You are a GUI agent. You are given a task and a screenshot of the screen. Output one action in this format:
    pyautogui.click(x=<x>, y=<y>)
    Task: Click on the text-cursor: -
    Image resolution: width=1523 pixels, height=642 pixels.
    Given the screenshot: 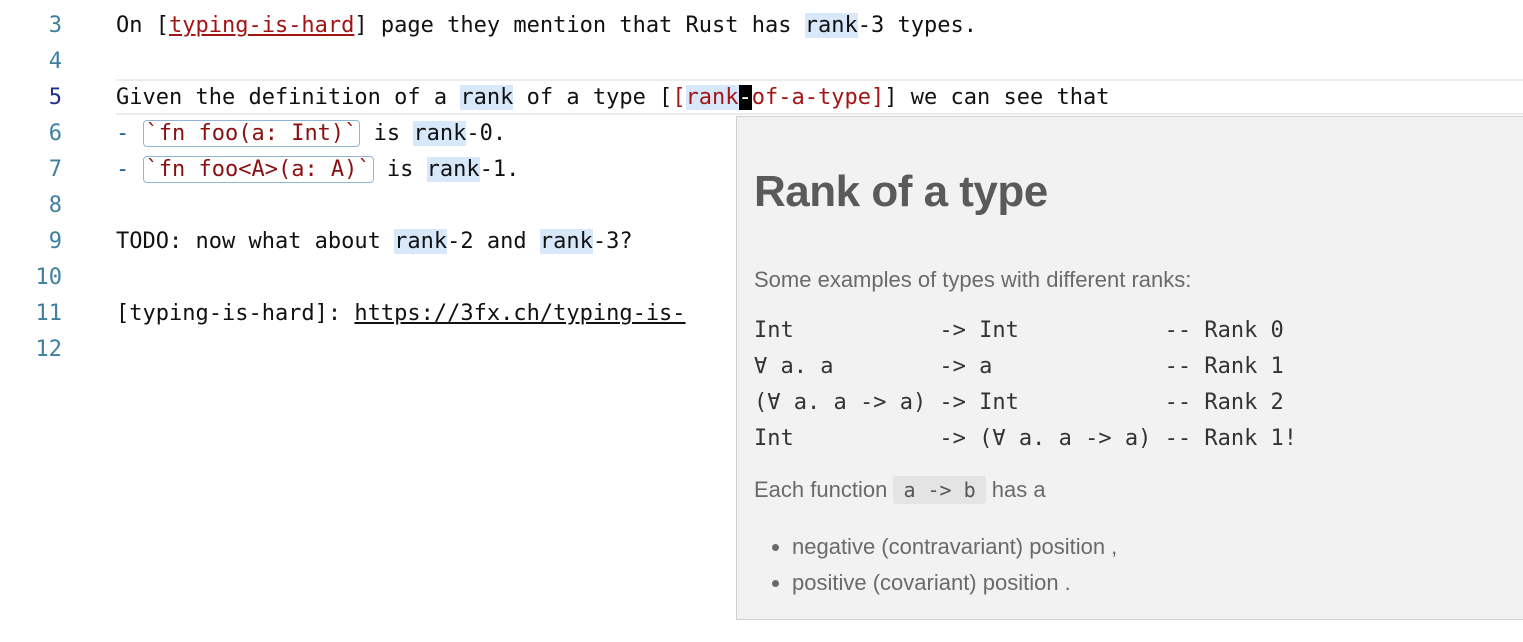 What is the action you would take?
    pyautogui.click(x=745, y=97)
    